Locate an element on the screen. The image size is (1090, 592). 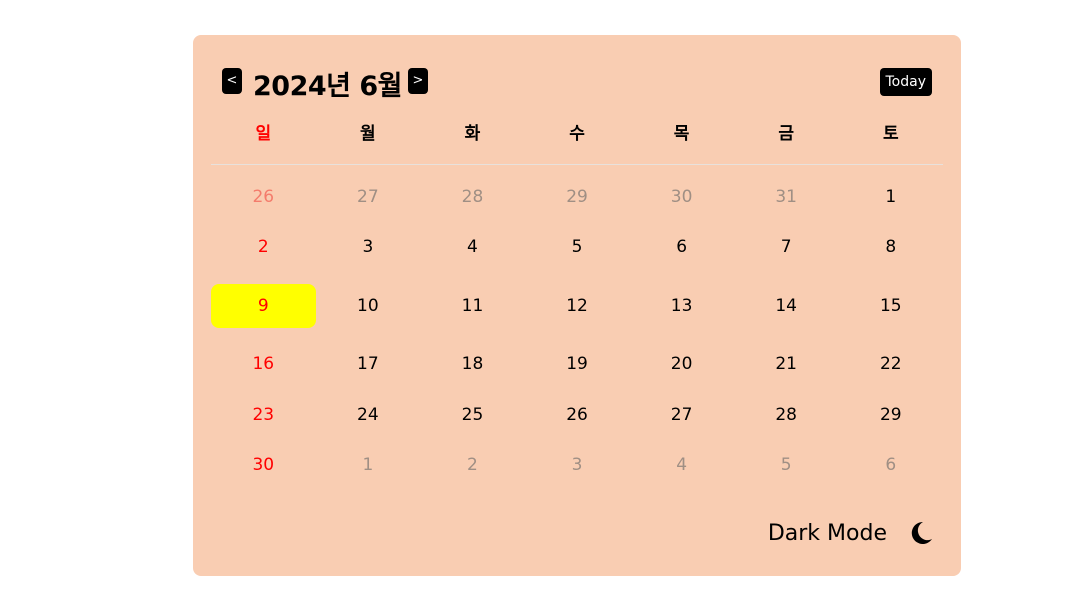
day-cell: 29 is located at coordinates (890, 415).